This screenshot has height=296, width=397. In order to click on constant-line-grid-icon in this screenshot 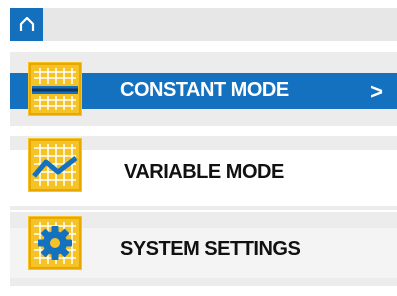, I will do `click(55, 89)`.